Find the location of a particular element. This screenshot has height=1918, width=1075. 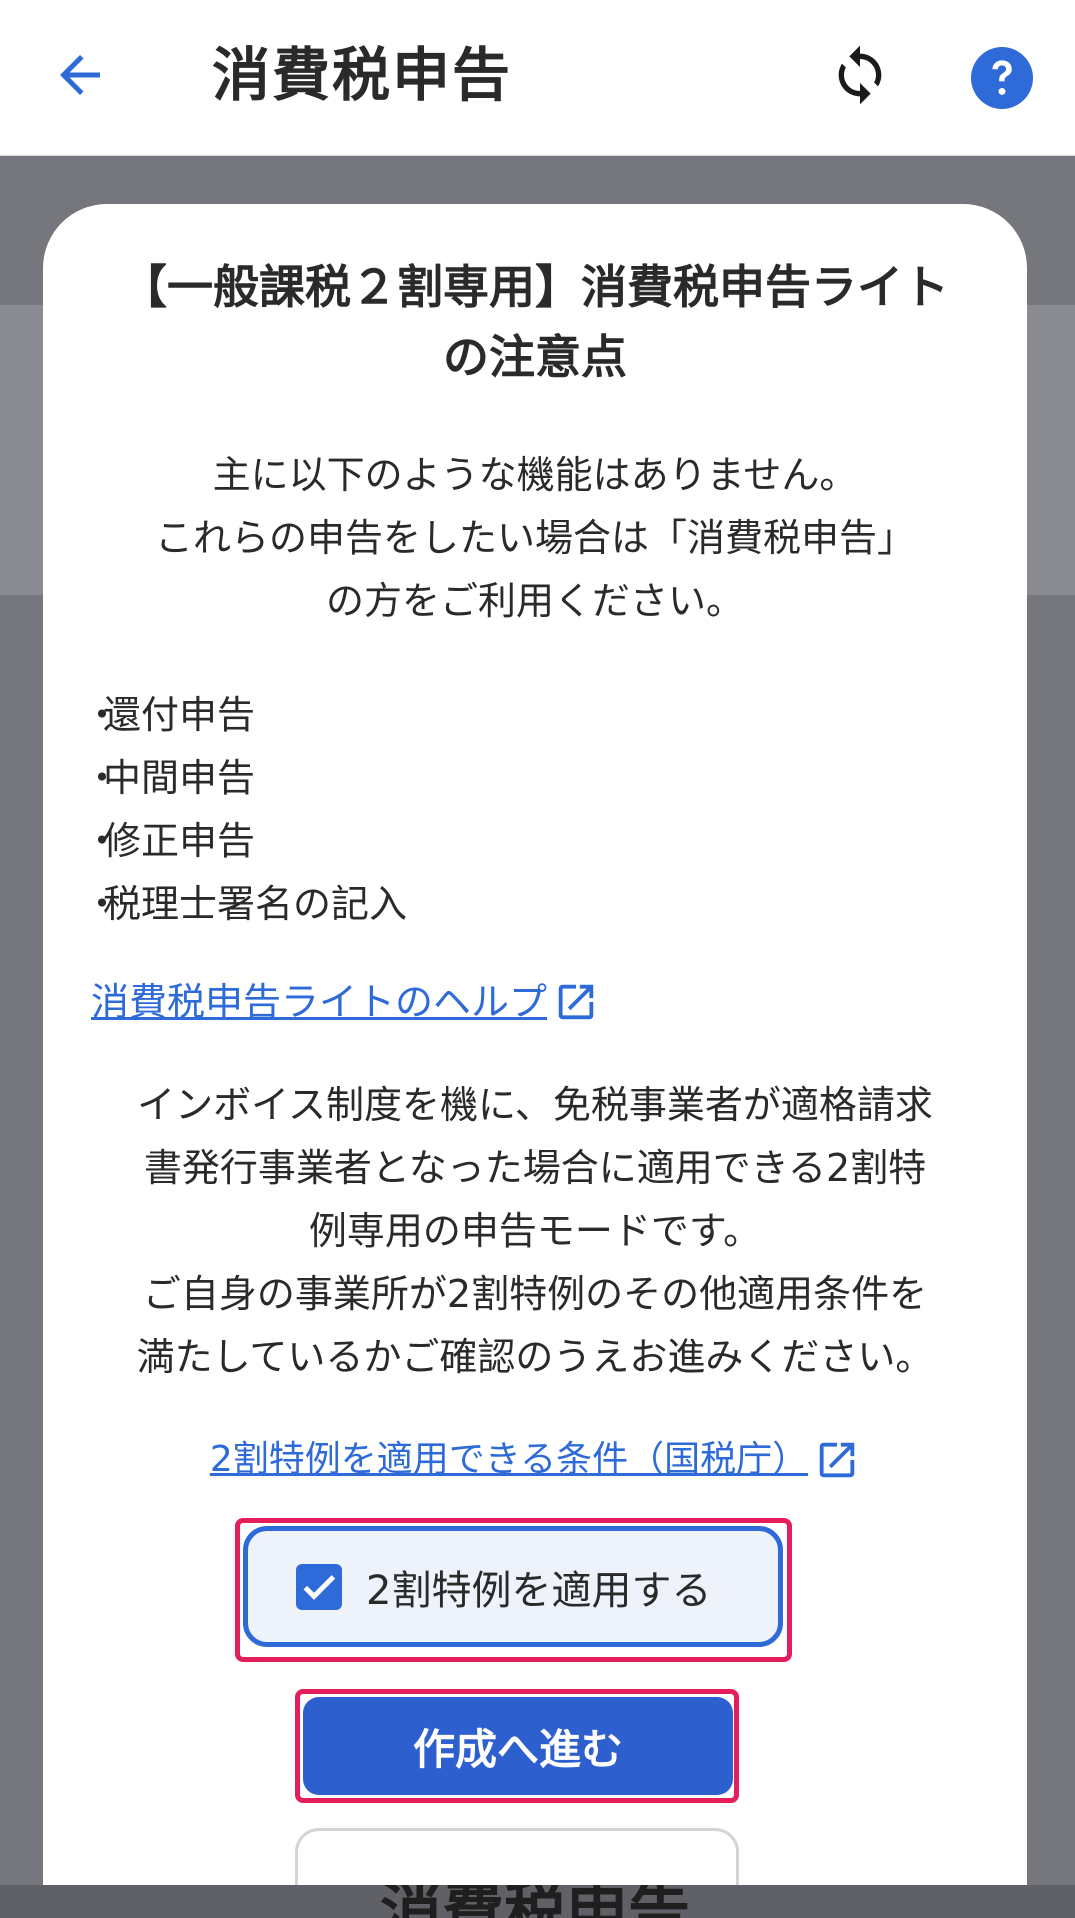

conditions-link-label: 2割特例を適用できる条件（国税庁） is located at coordinates (509, 1459).